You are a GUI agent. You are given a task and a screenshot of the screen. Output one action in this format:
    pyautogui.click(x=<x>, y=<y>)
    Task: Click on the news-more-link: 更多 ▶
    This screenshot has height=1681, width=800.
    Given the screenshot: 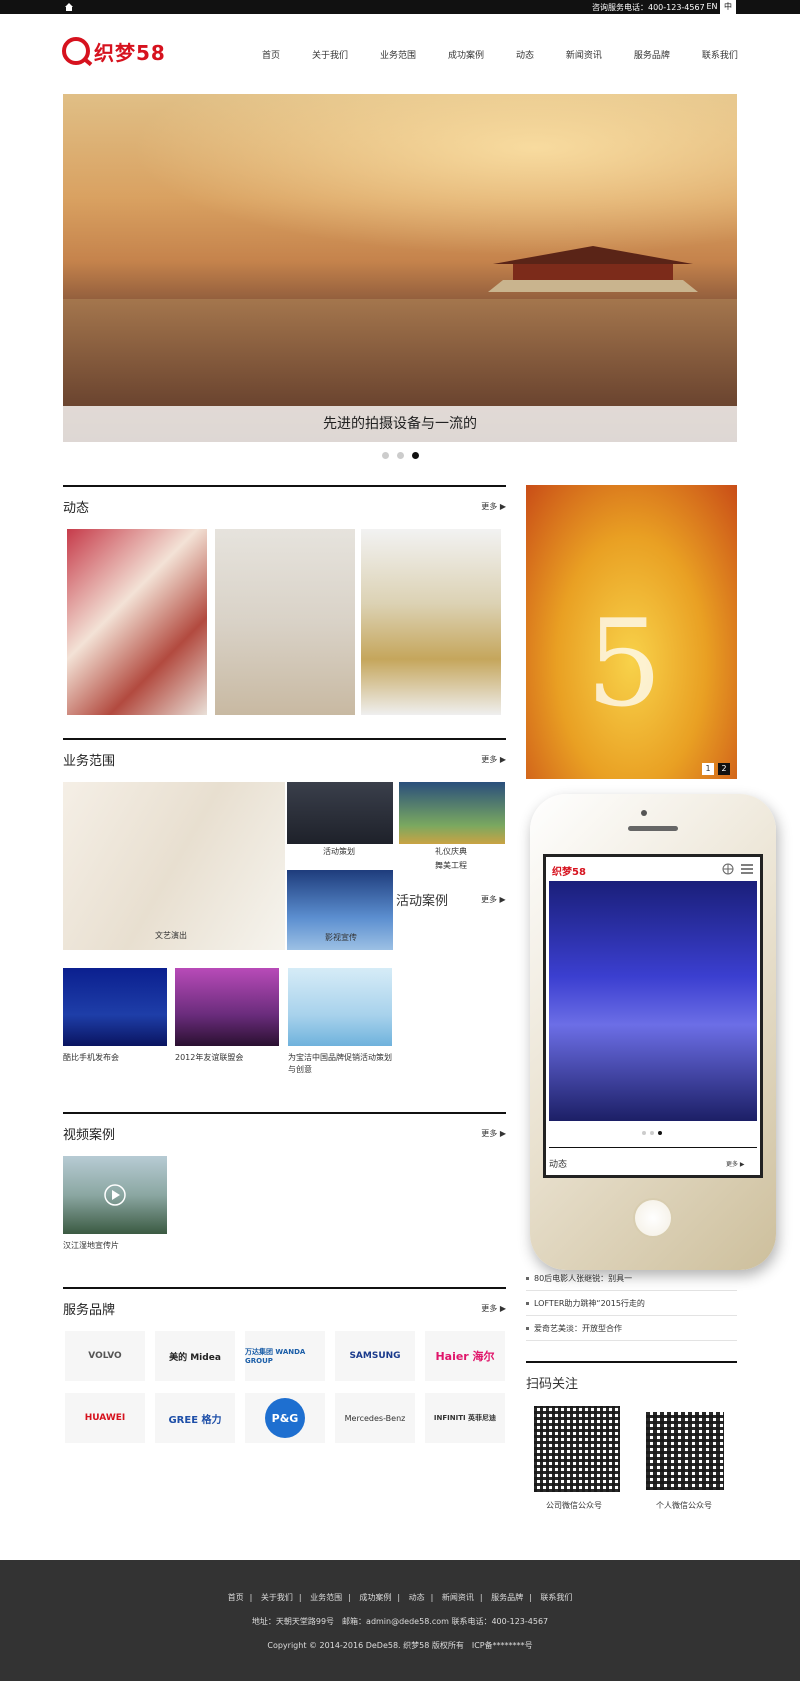 What is the action you would take?
    pyautogui.click(x=493, y=506)
    